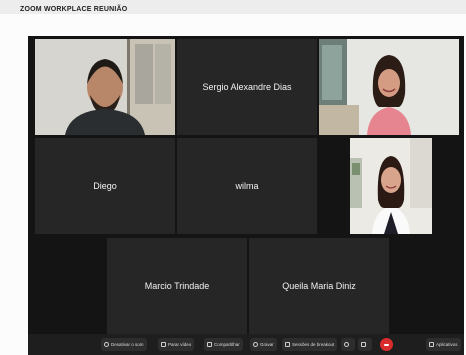  I want to click on participant-name: wilma, so click(247, 186).